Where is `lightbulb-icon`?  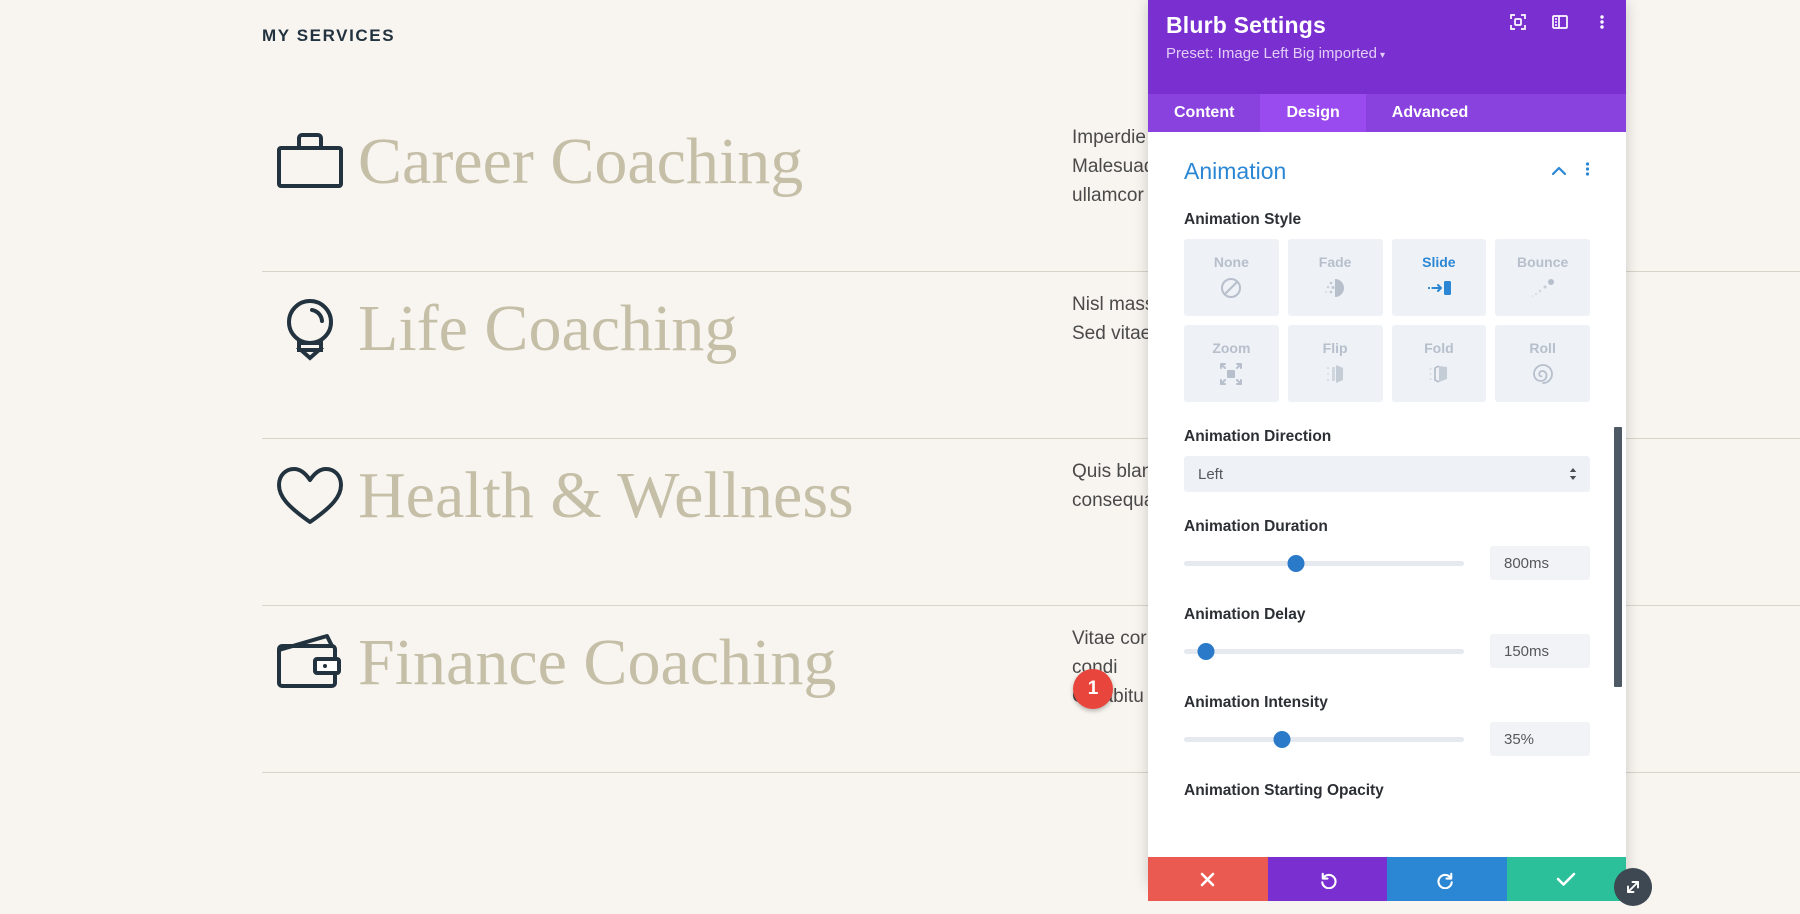 lightbulb-icon is located at coordinates (310, 330).